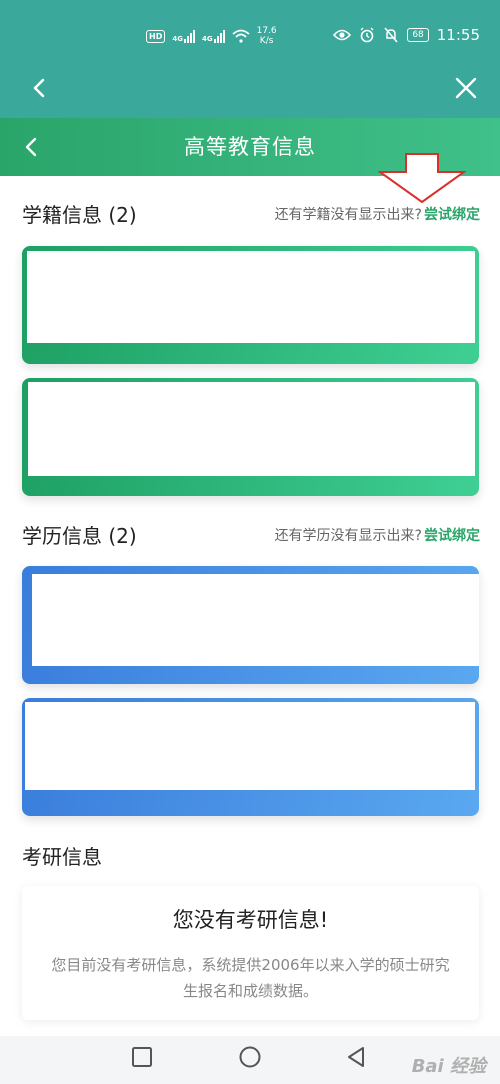 The width and height of the screenshot is (500, 1084). Describe the element at coordinates (422, 178) in the screenshot. I see `arrow-annotation-icon` at that location.